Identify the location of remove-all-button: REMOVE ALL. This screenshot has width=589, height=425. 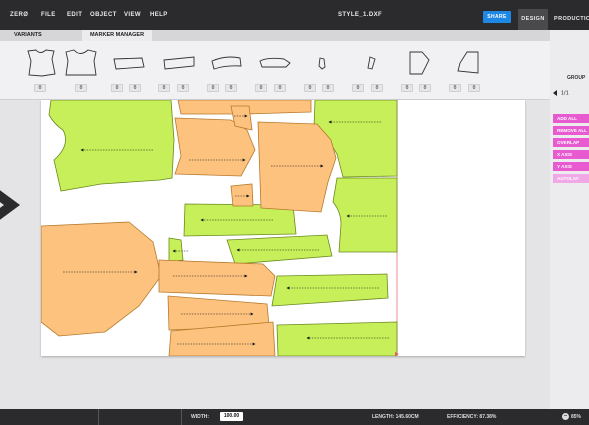
(571, 130).